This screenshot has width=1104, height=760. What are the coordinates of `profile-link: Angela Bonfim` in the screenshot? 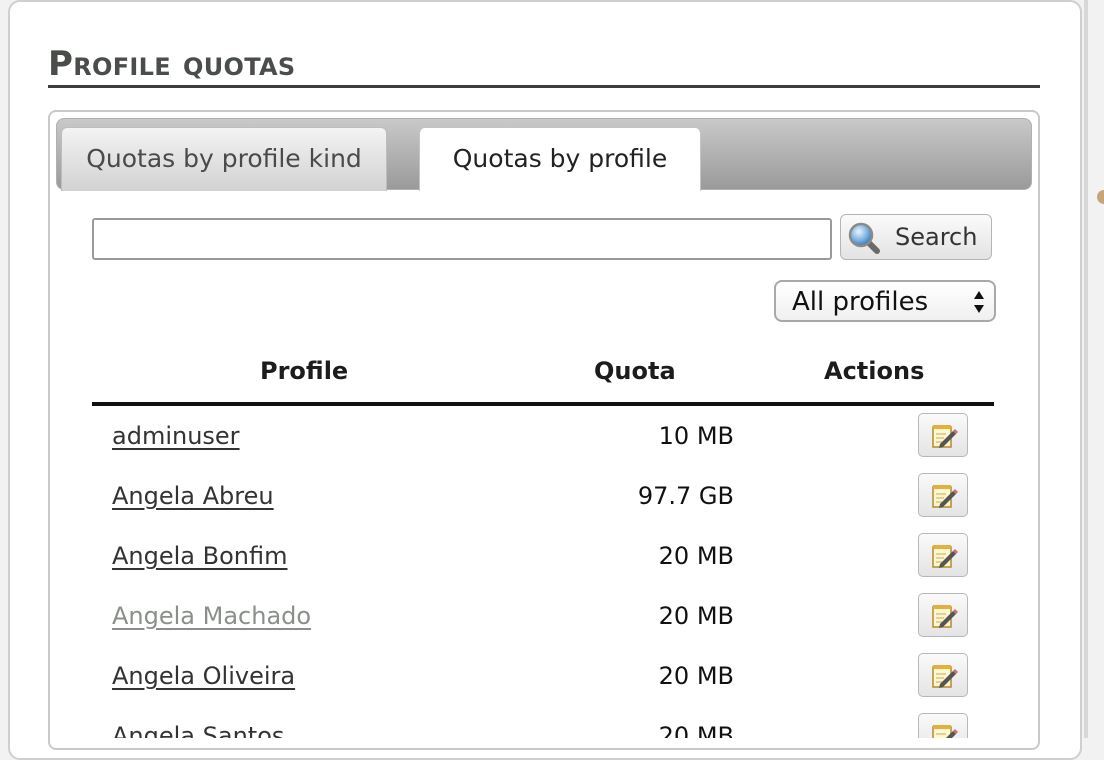 It's located at (200, 556).